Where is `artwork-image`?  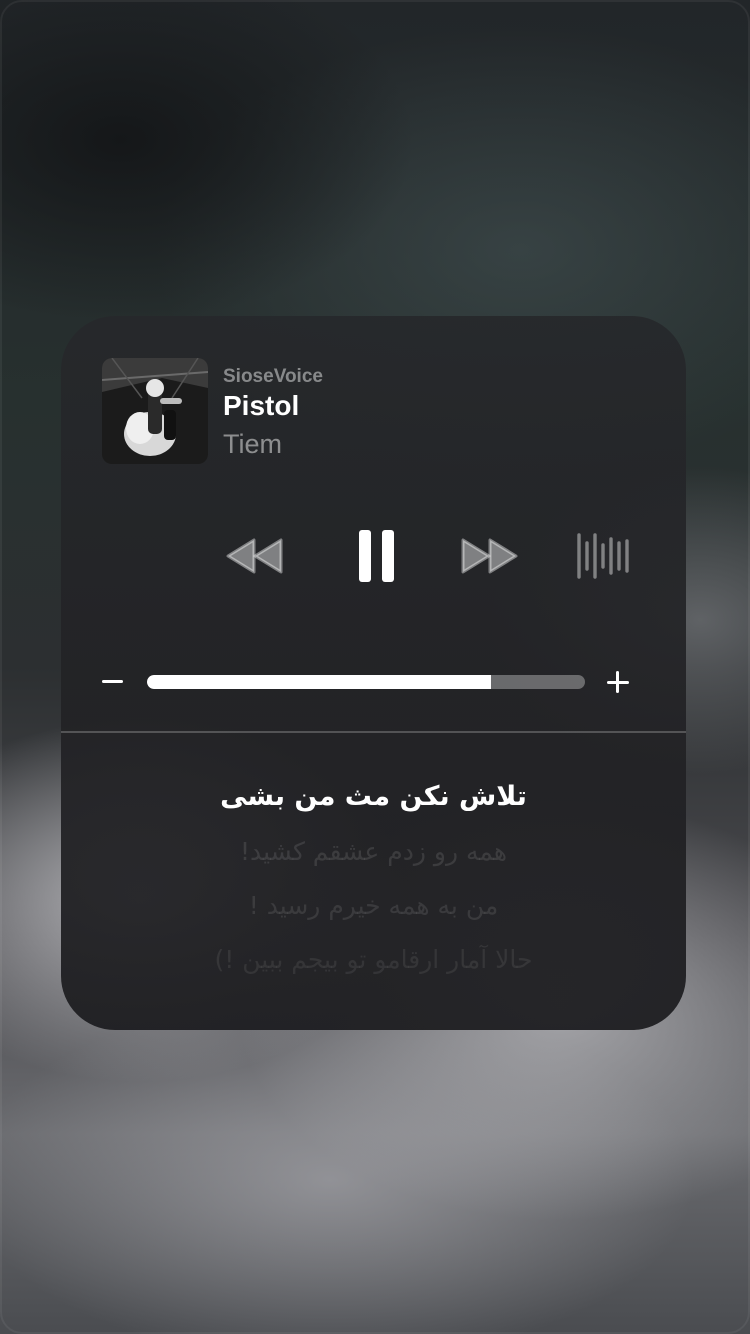 artwork-image is located at coordinates (155, 411).